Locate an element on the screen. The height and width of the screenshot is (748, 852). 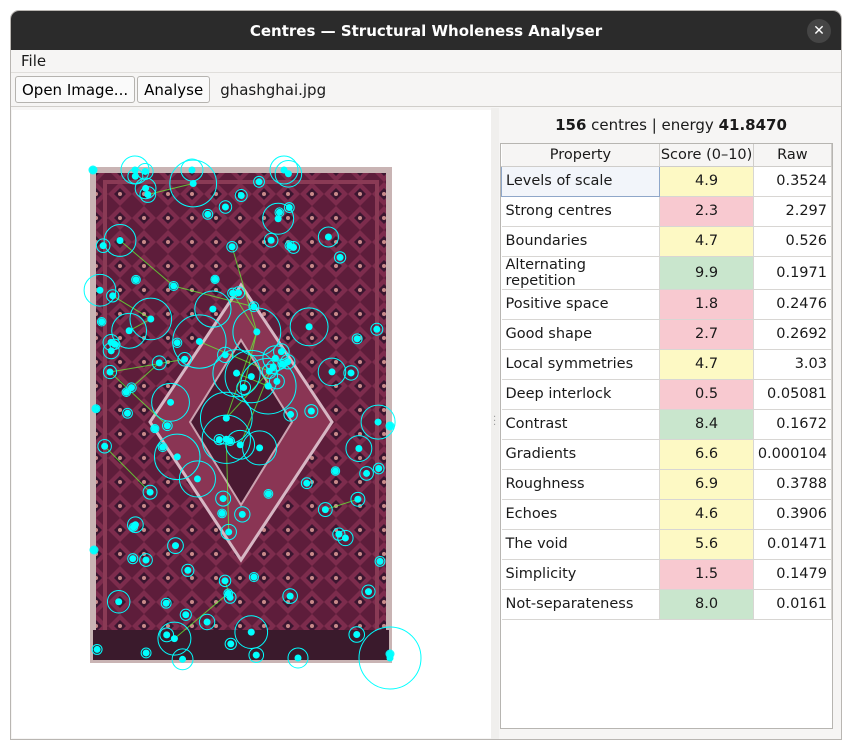
score-cell: 1.5 is located at coordinates (706, 574).